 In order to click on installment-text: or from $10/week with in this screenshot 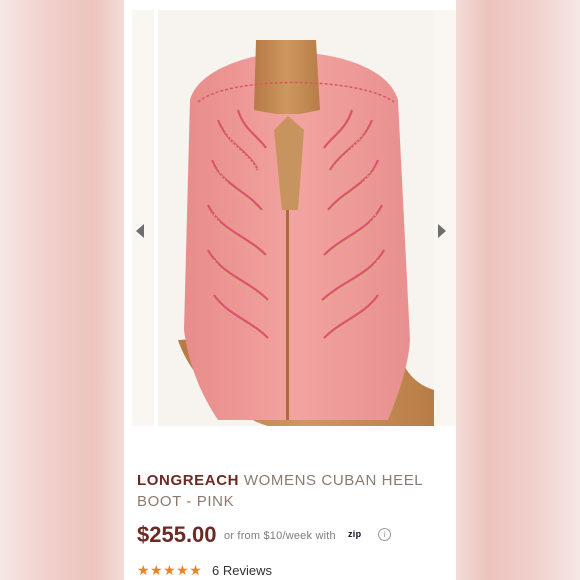, I will do `click(280, 536)`.